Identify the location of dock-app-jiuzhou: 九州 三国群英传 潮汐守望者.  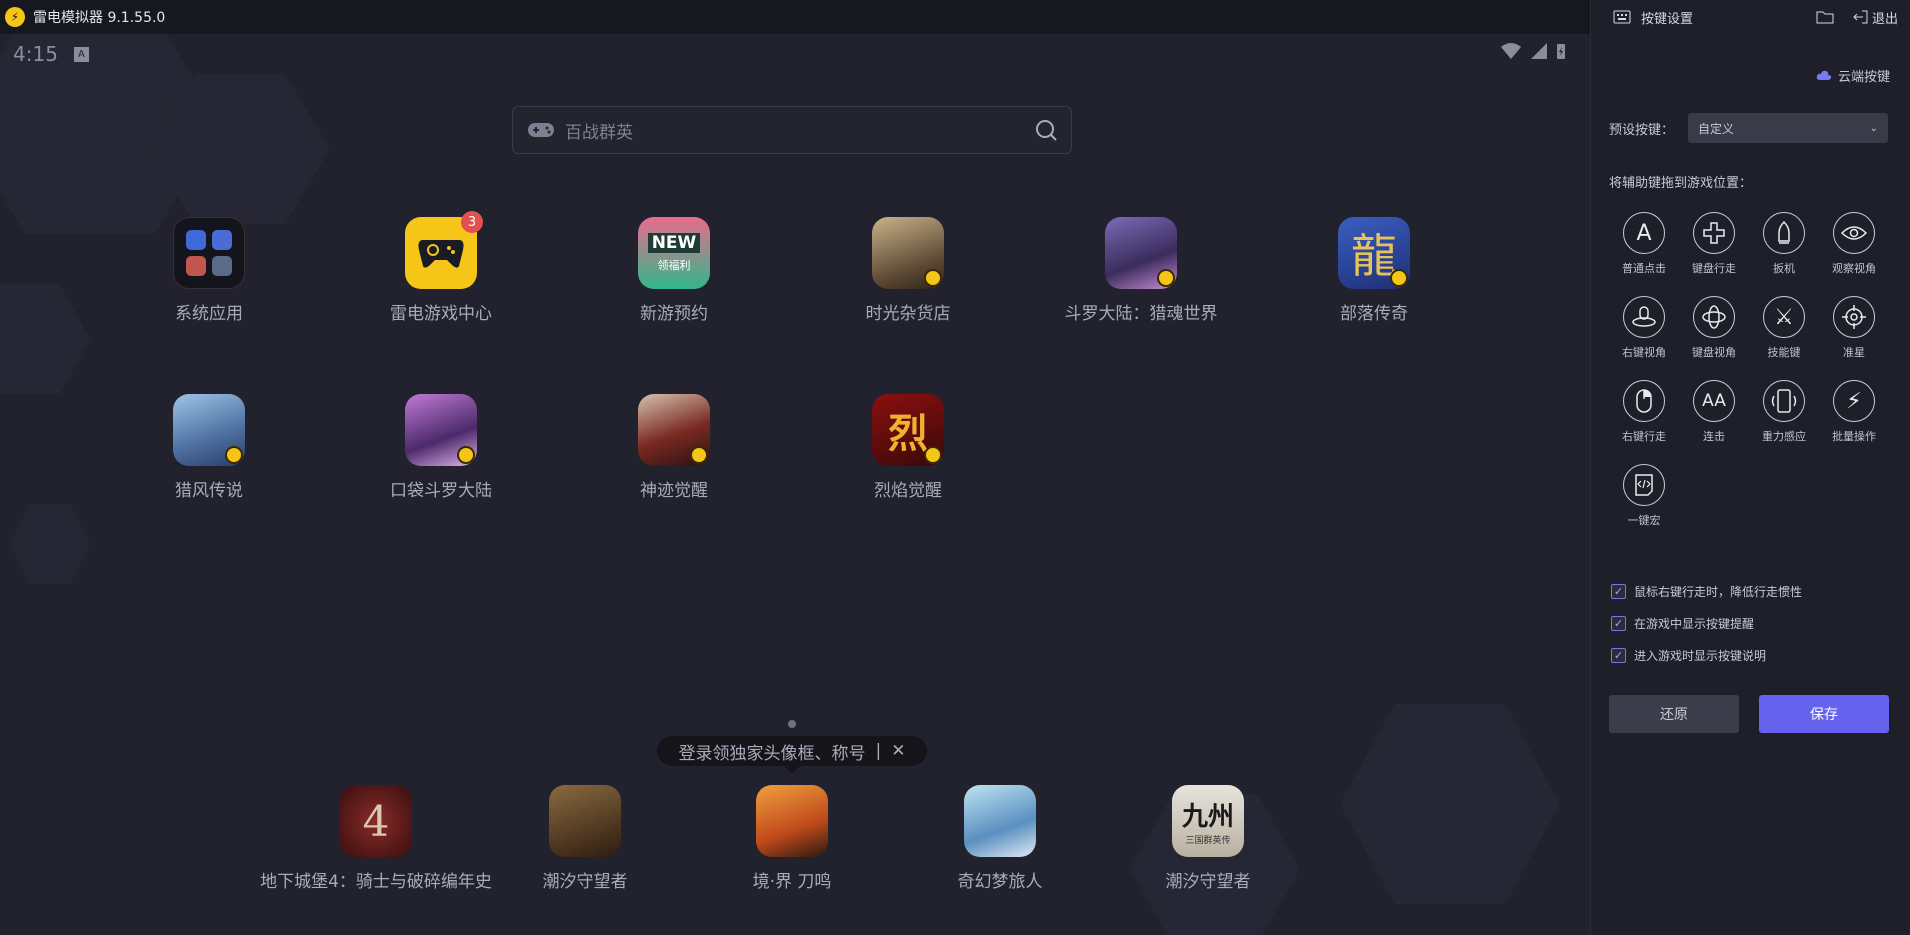
(1208, 838).